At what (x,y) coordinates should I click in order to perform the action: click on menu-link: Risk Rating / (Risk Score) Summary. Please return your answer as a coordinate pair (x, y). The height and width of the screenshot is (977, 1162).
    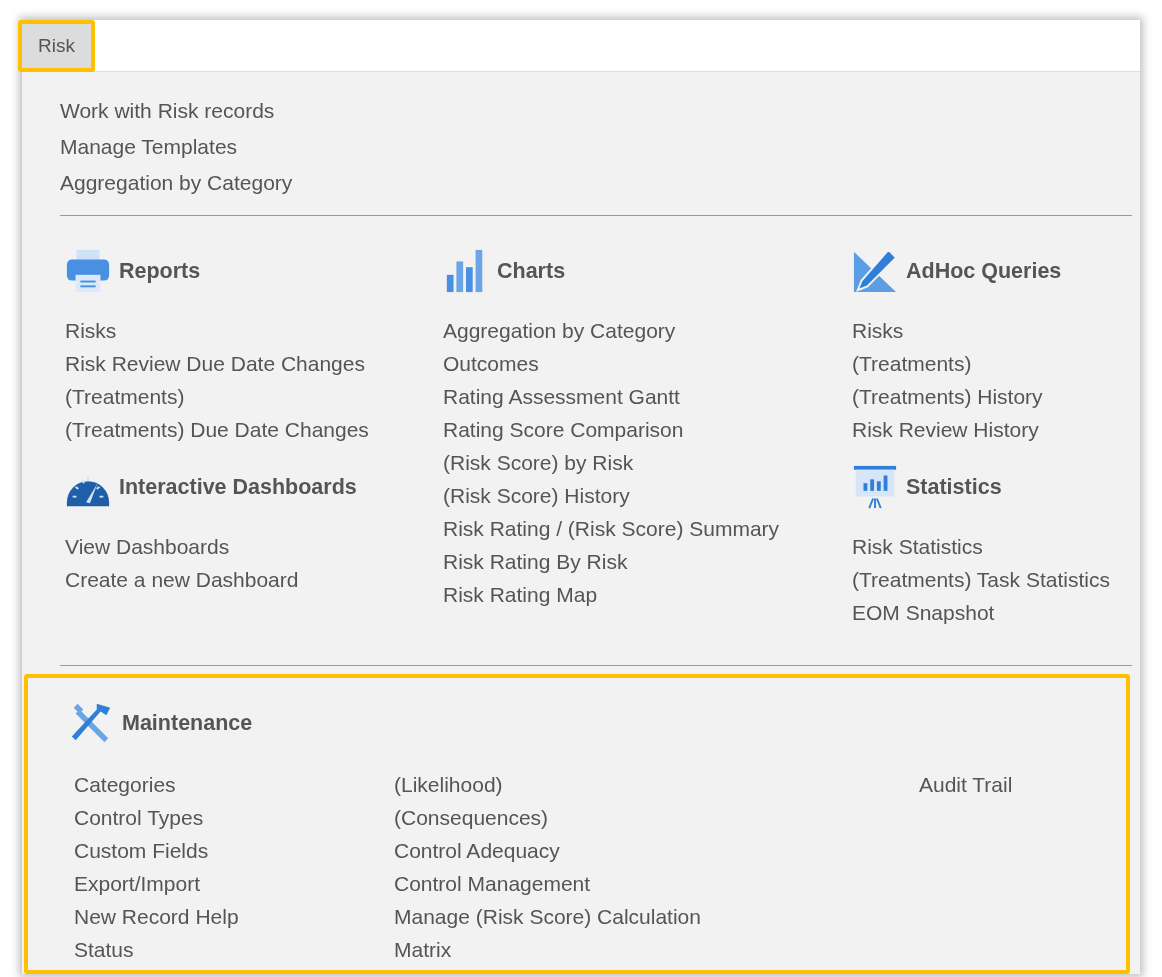
    Looking at the image, I should click on (611, 528).